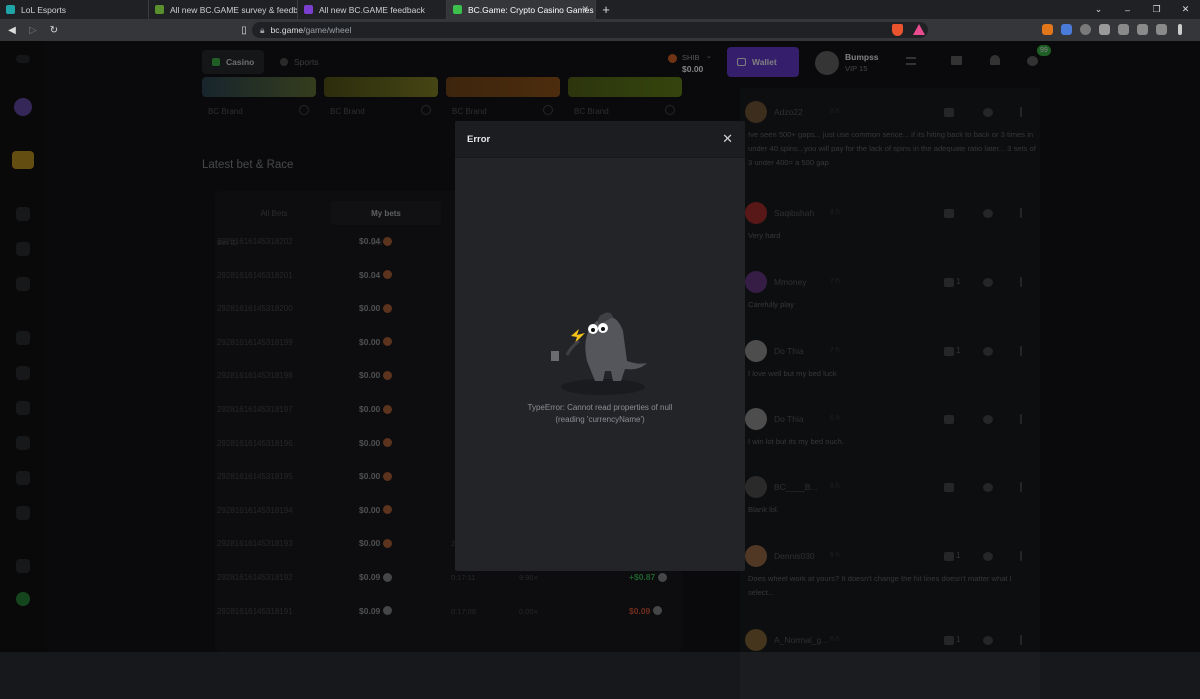 The height and width of the screenshot is (699, 1200). I want to click on minimize-button: –, so click(1127, 10).